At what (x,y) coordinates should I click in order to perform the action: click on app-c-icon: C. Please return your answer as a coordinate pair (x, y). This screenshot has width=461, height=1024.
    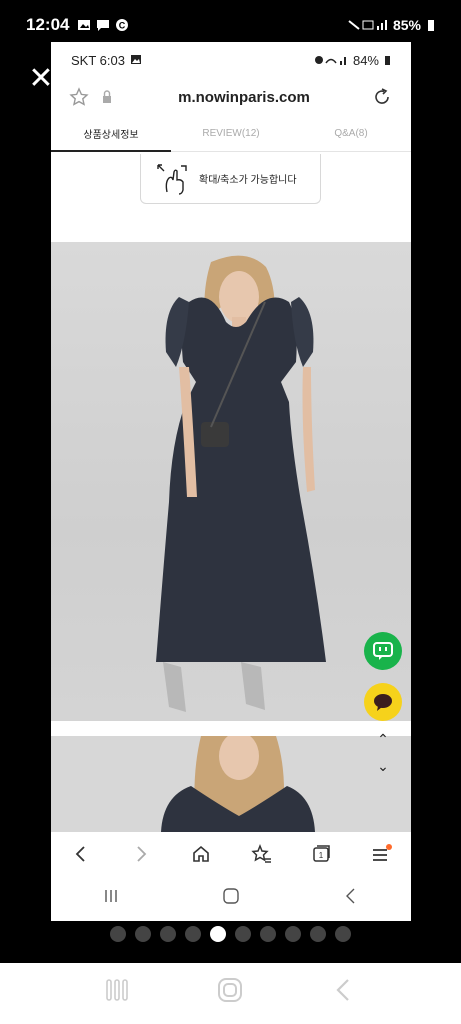
    Looking at the image, I should click on (122, 25).